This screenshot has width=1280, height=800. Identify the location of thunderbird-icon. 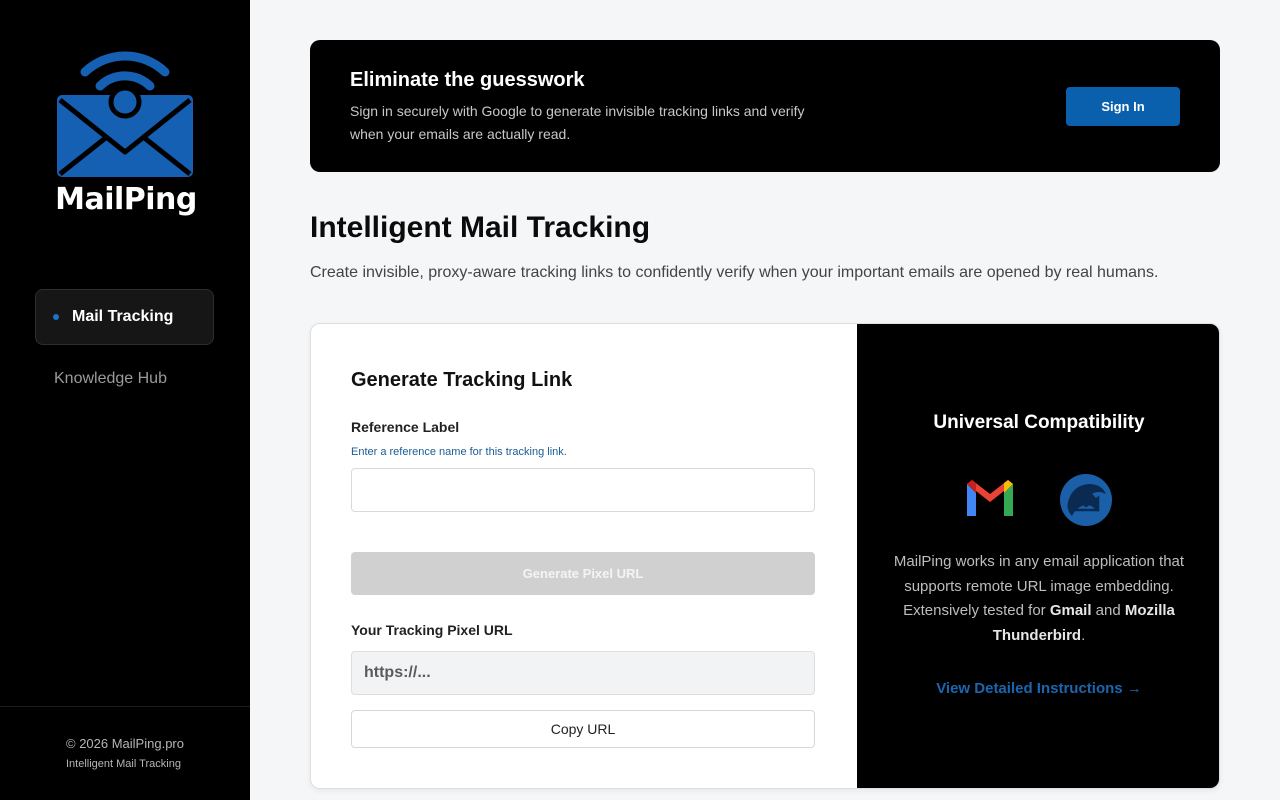
(1086, 500).